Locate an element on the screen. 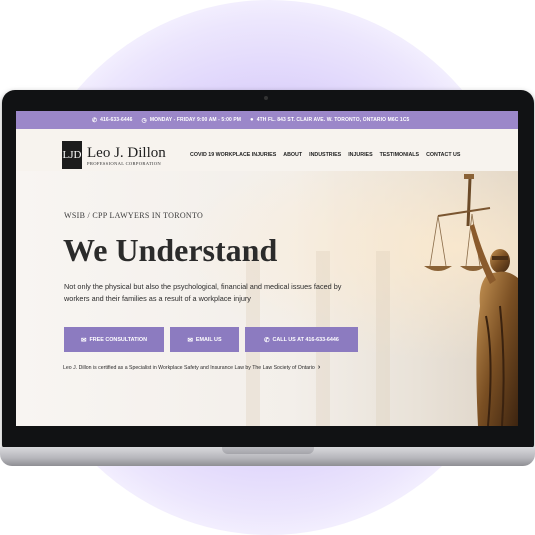 This screenshot has width=535, height=535. logo-text: Leo J. Dillon PROFESSIONAL CORPORATION is located at coordinates (126, 155).